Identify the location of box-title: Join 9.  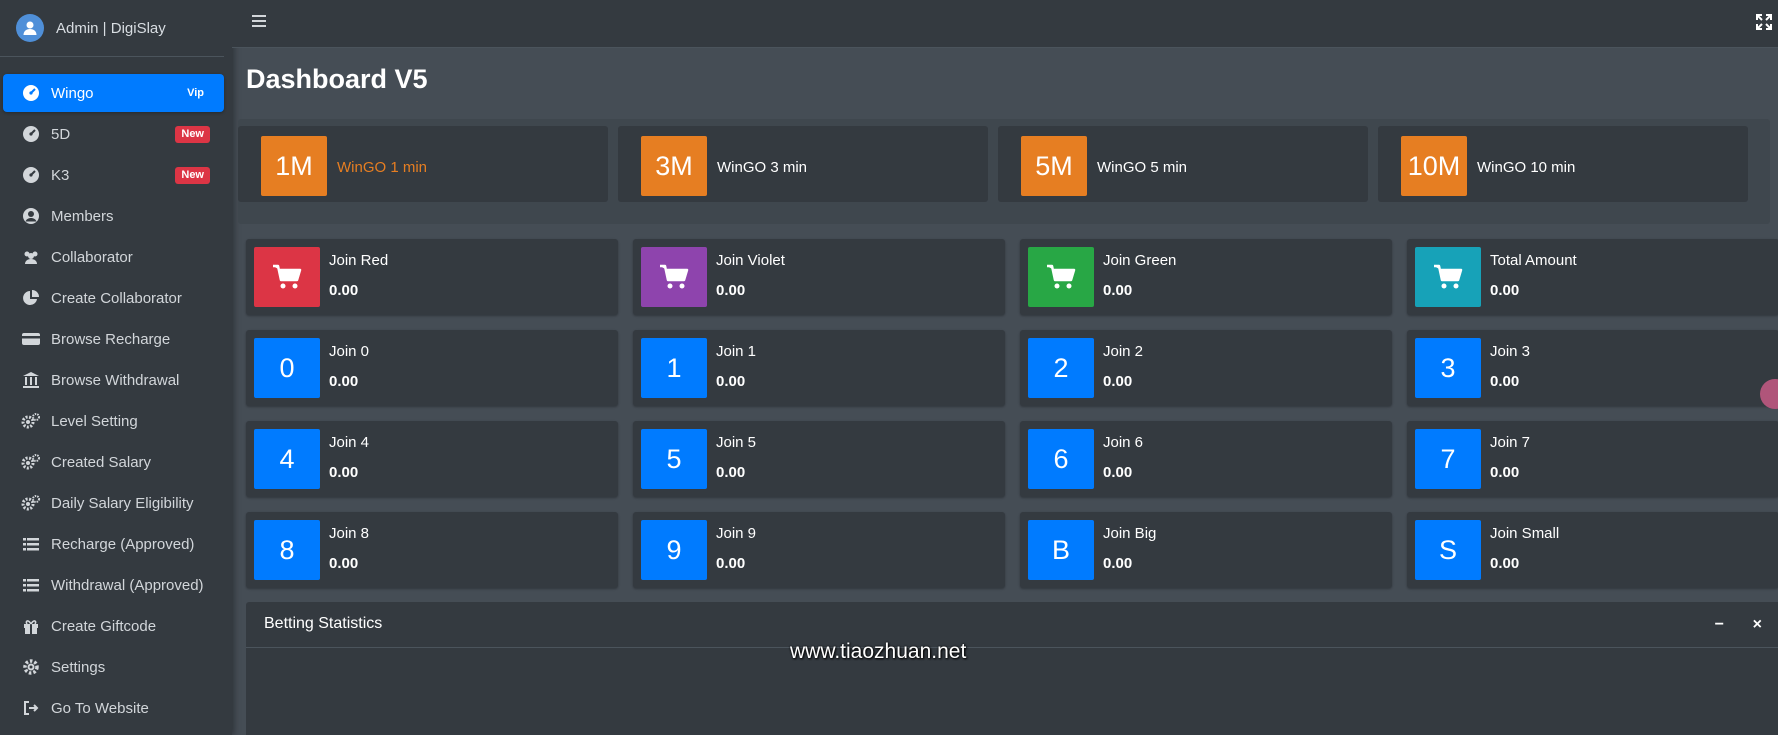
(736, 533).